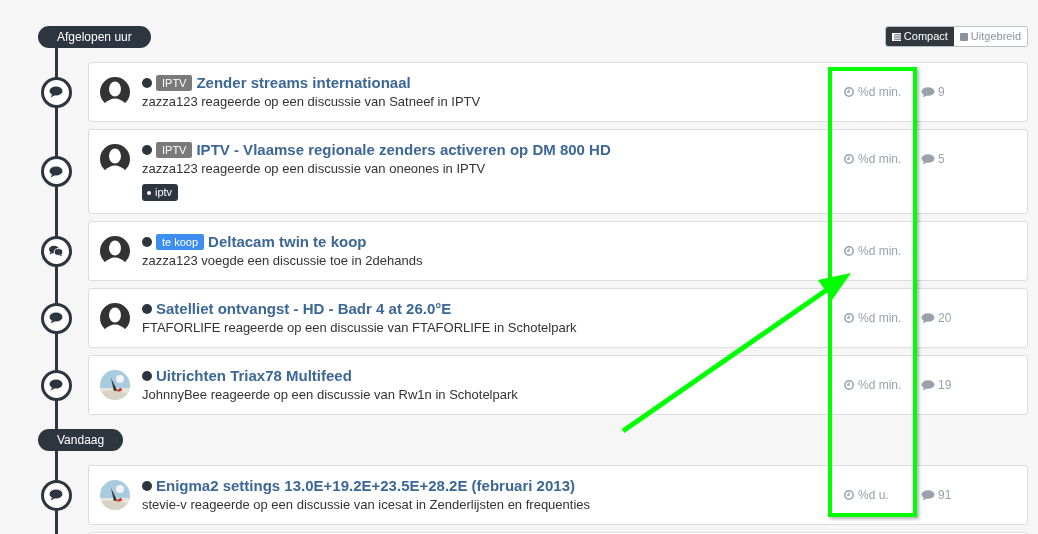  I want to click on reply-count: 5, so click(941, 159).